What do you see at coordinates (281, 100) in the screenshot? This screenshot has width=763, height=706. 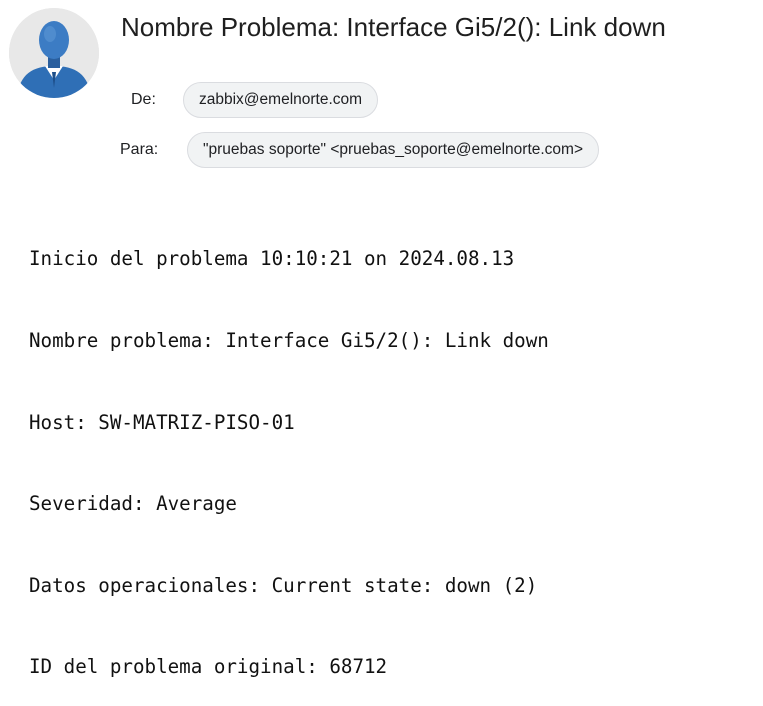 I see `from-address-chip: zabbix@emelnorte.com` at bounding box center [281, 100].